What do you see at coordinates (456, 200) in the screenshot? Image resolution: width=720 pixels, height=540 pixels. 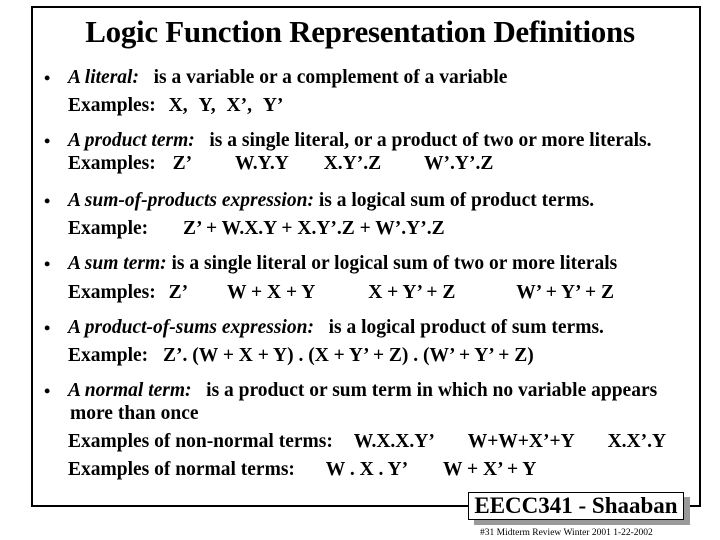 I see `definition-text: is a logical sum of product terms.` at bounding box center [456, 200].